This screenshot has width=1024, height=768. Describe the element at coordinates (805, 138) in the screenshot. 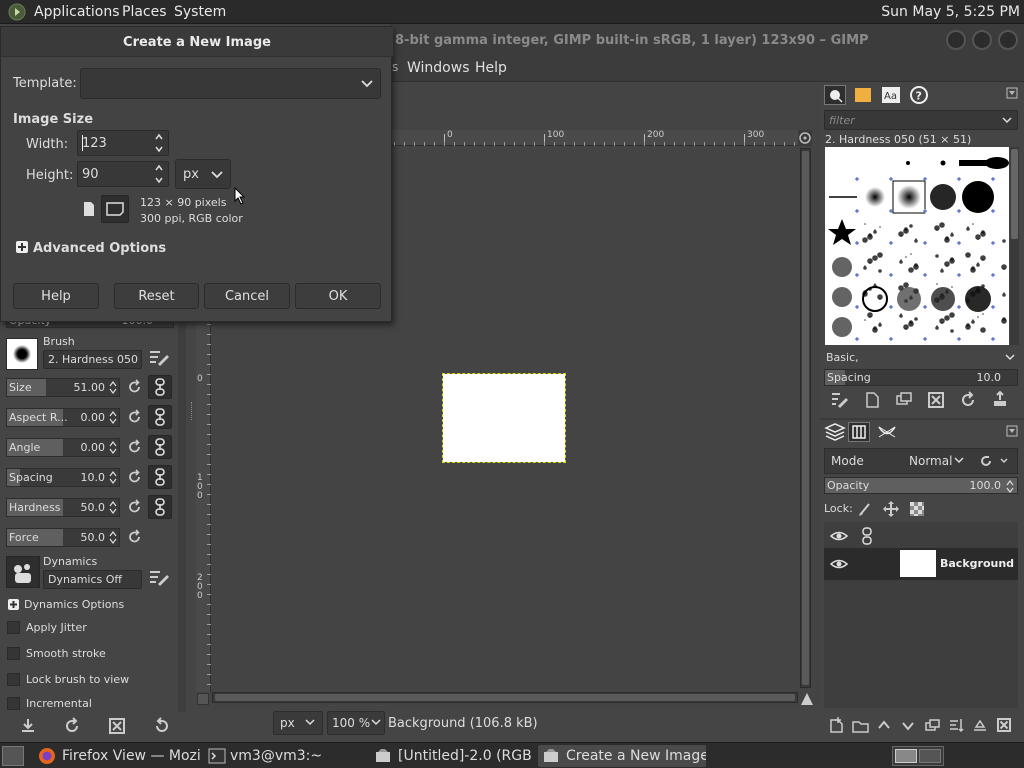

I see `navigate-icon` at that location.